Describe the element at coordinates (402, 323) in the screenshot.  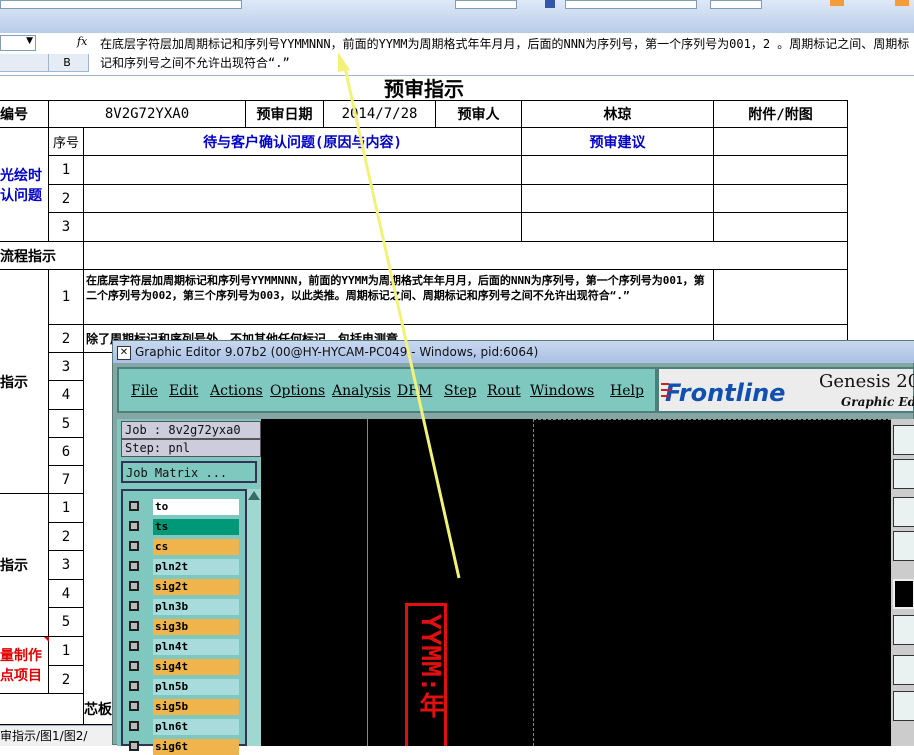
I see `arrow-line` at that location.